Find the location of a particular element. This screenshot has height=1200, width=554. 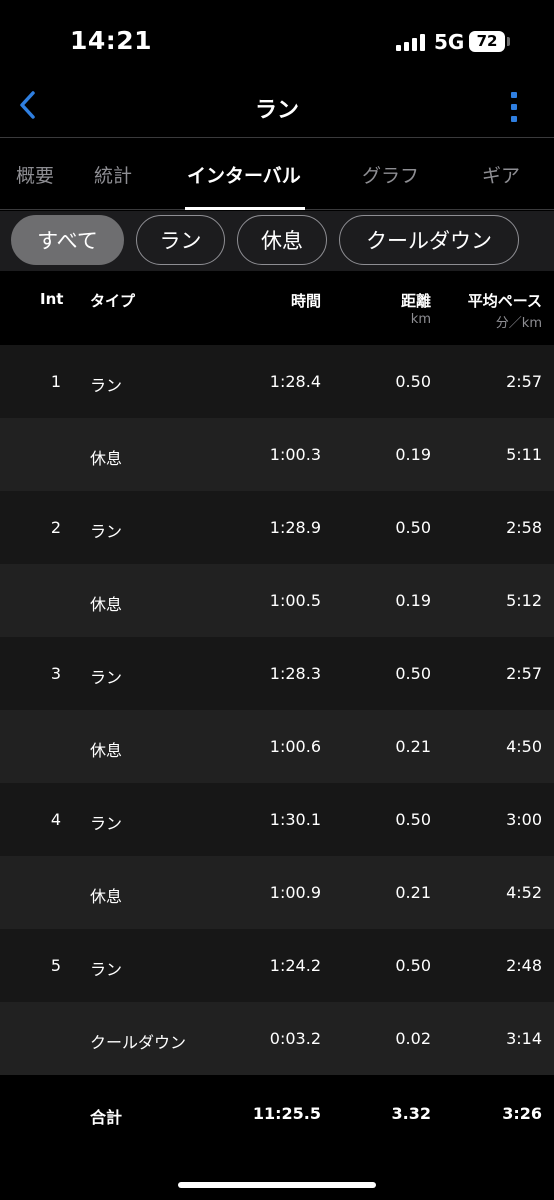

header-pace: 平均ペース is located at coordinates (504, 301).